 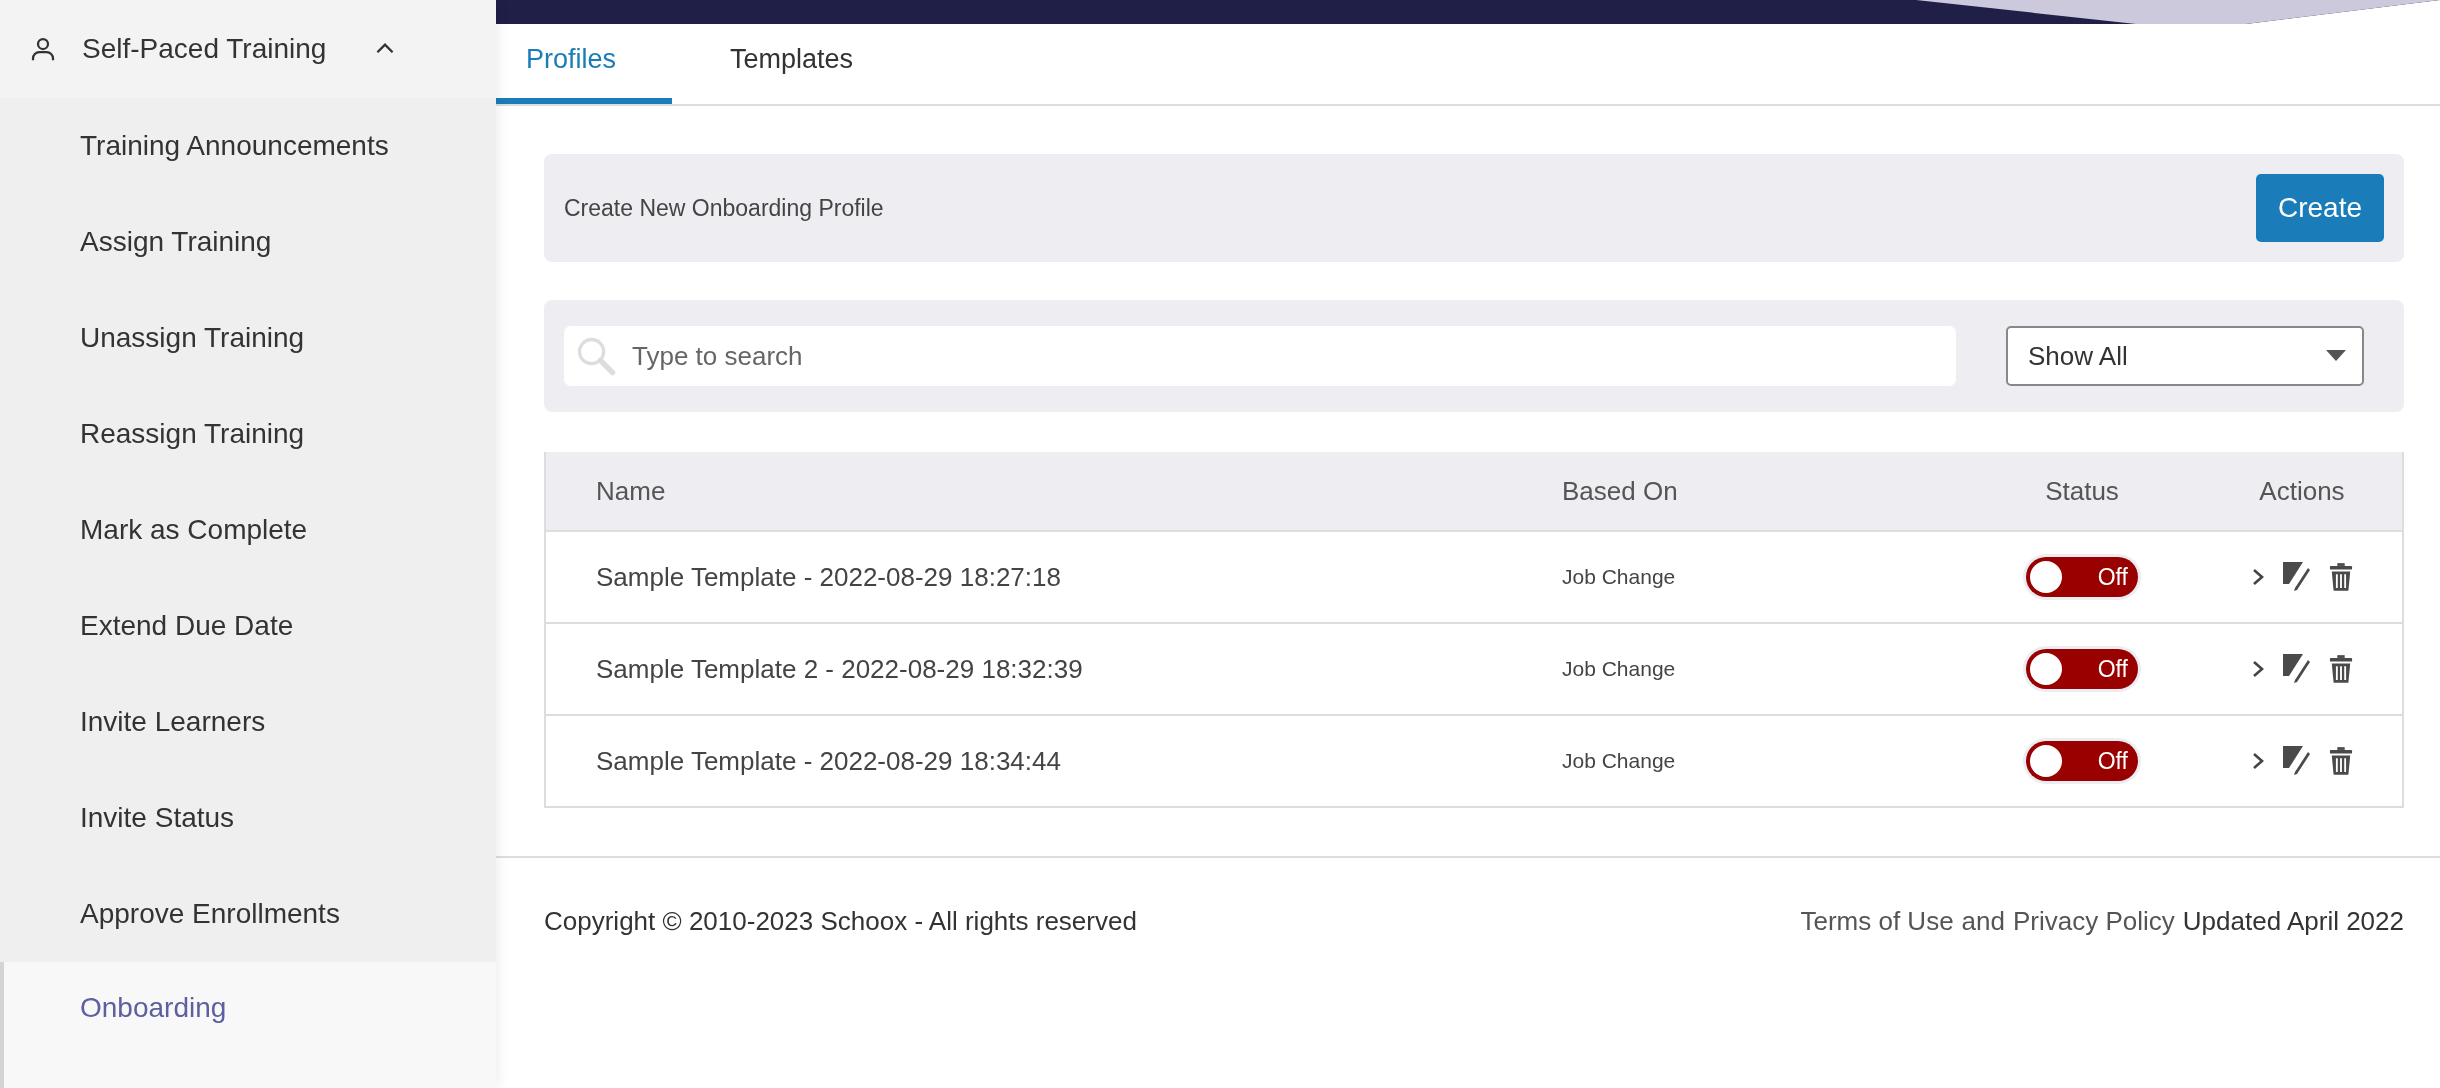 I want to click on column-header: Based On, so click(x=1620, y=491).